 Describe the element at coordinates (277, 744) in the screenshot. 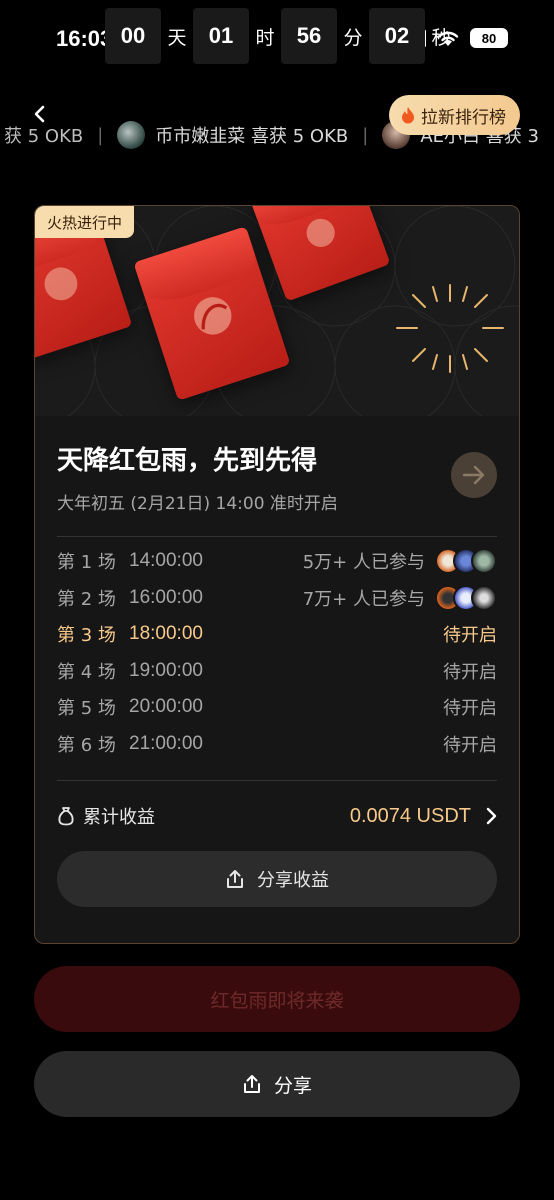

I see `session-row: 第 6 场 21:00:00 待开启` at that location.